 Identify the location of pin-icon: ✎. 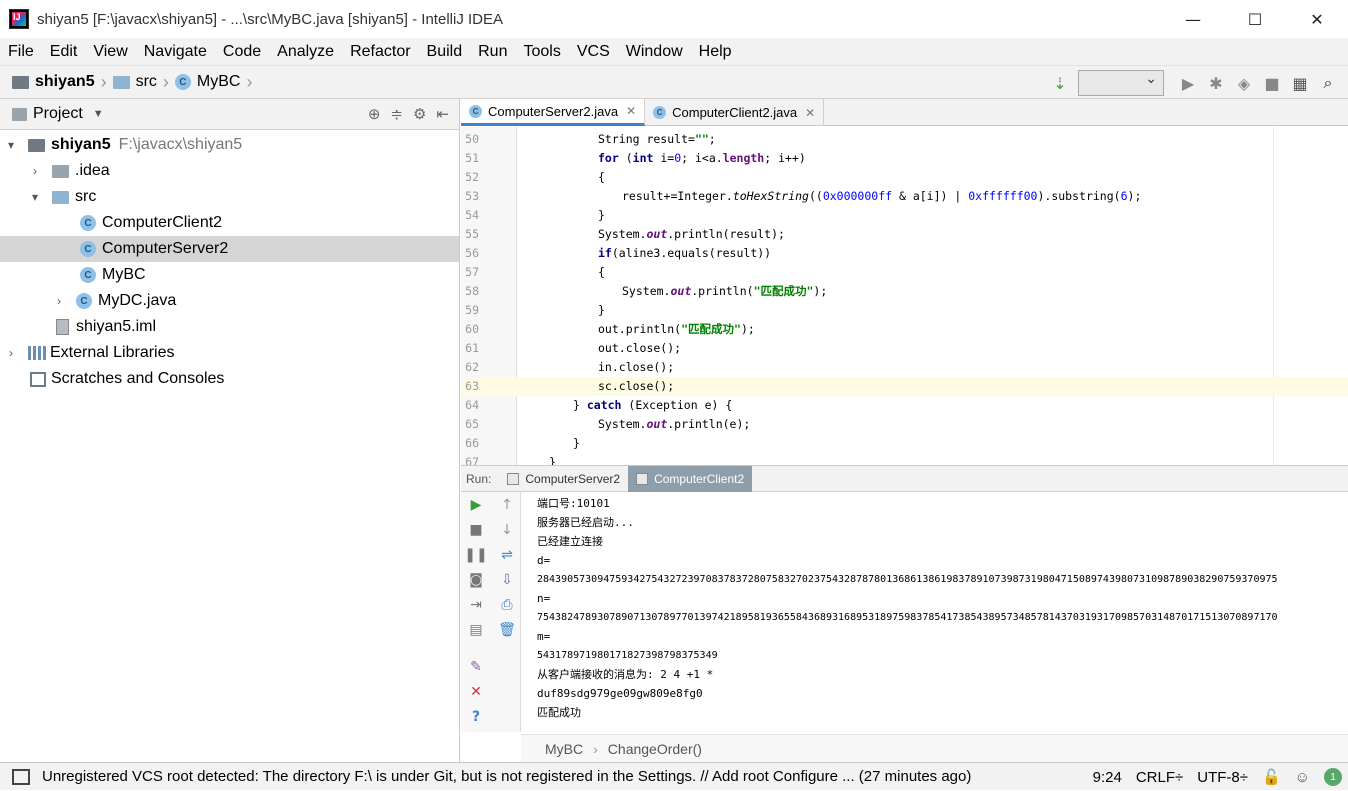
(476, 667).